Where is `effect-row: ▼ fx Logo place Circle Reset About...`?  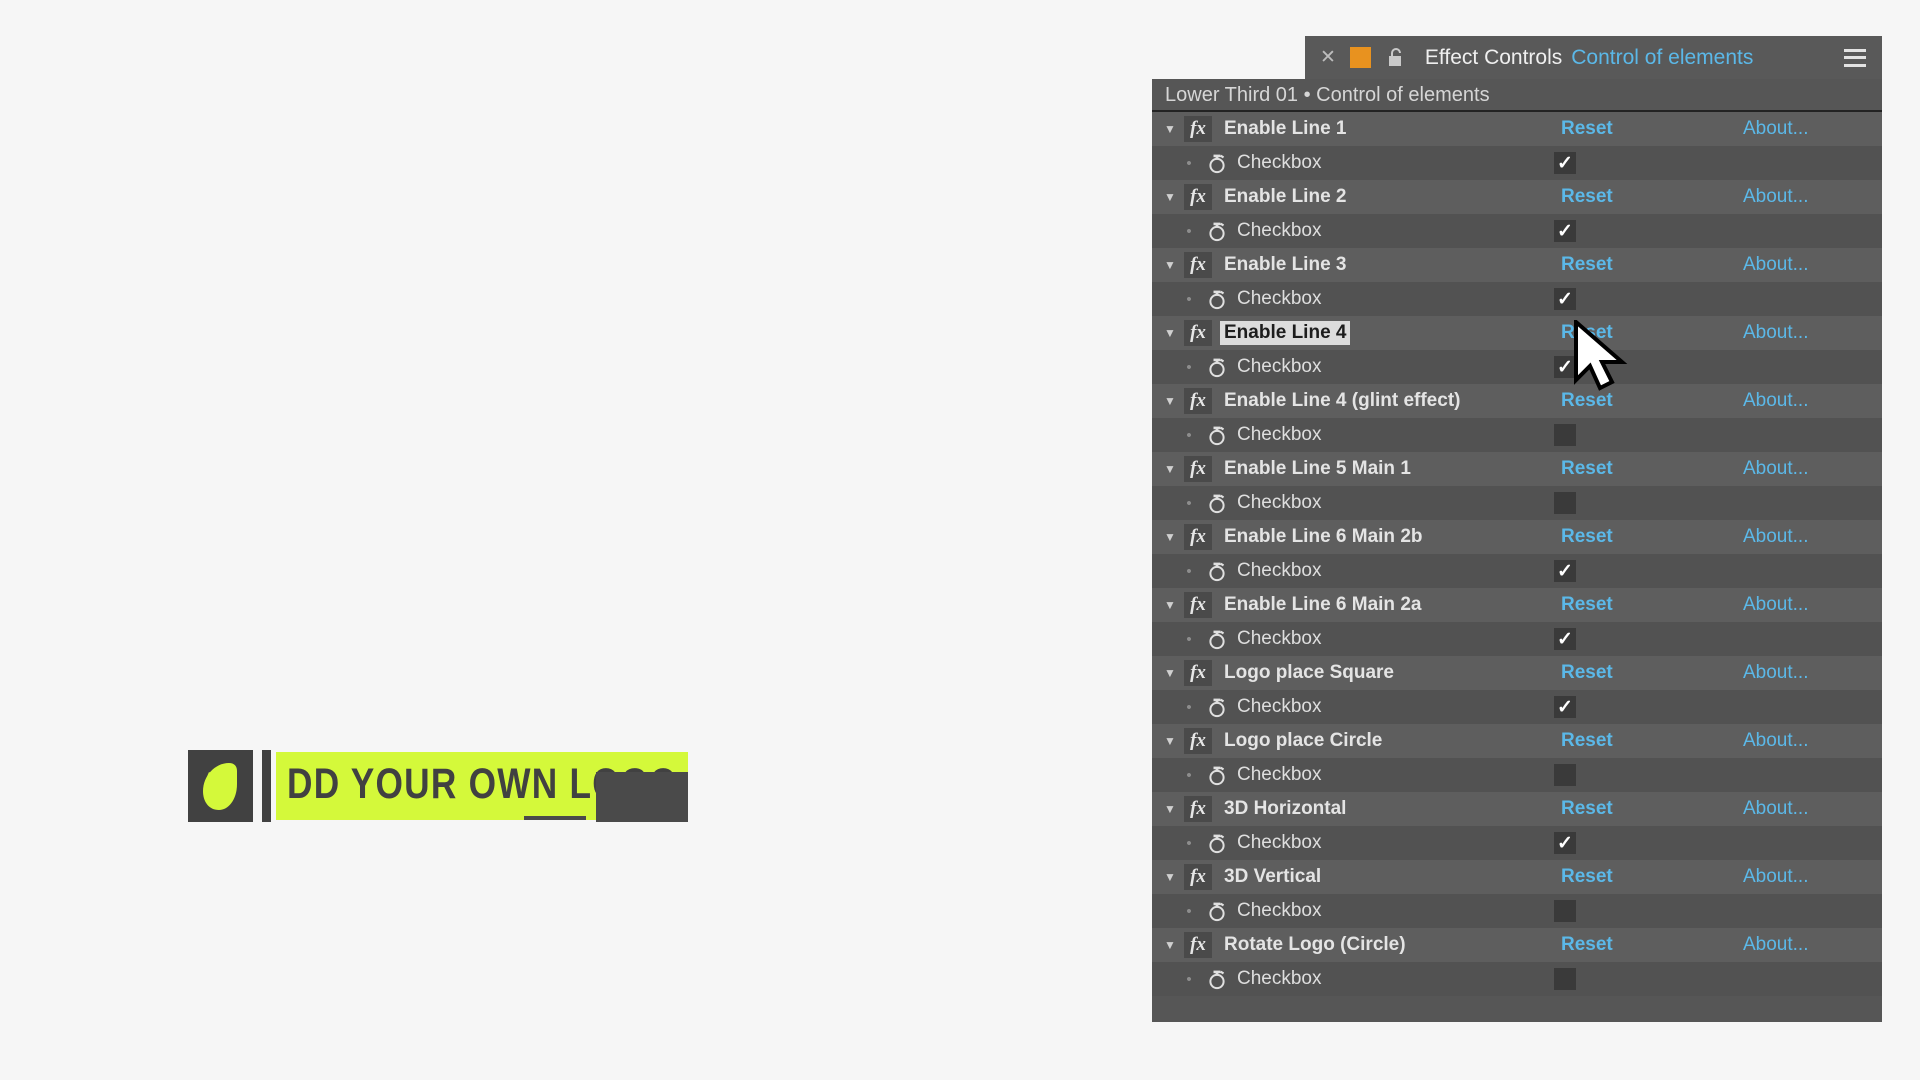
effect-row: ▼ fx Logo place Circle Reset About... is located at coordinates (1517, 741).